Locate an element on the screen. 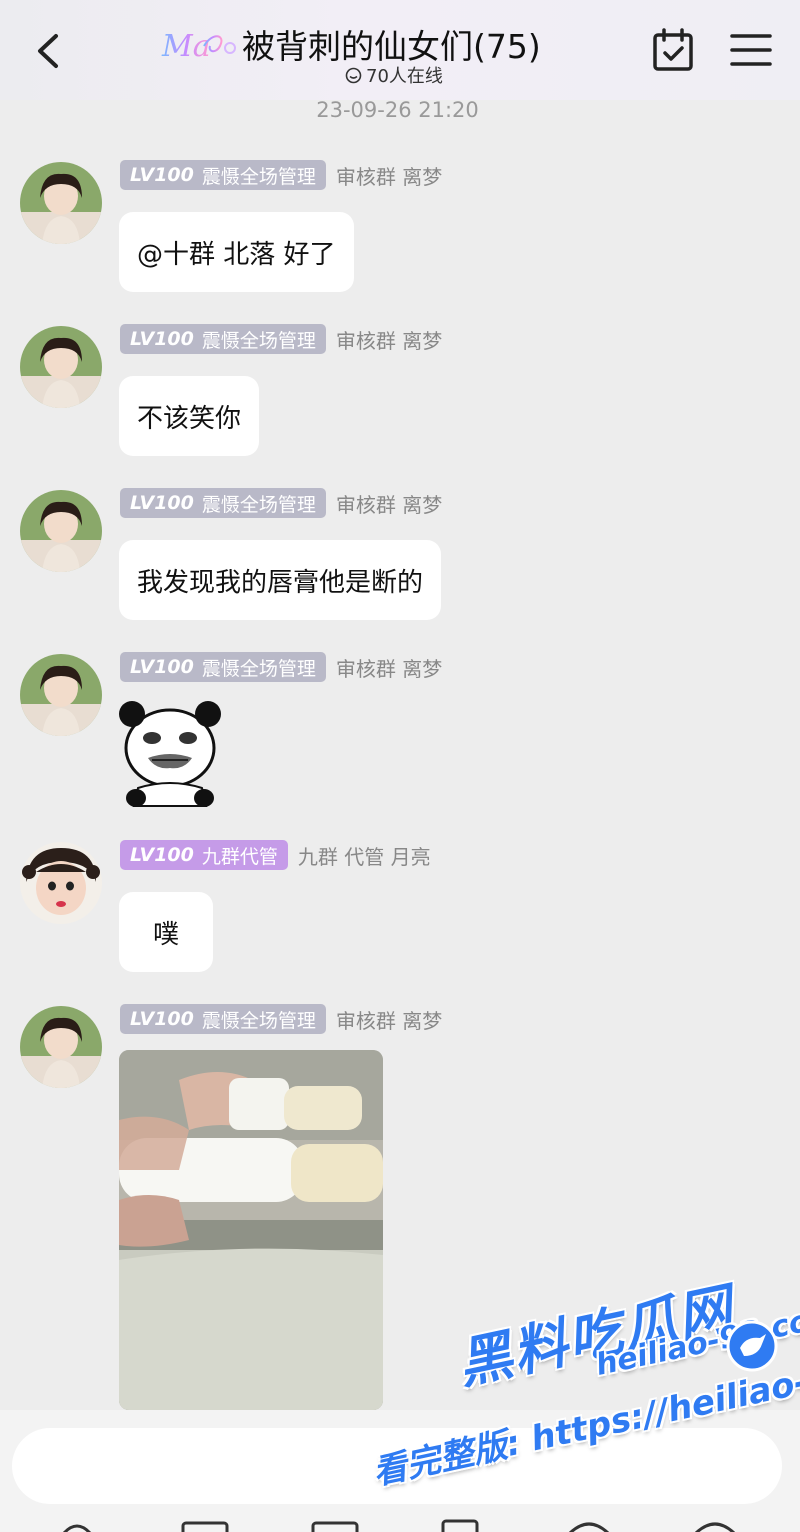 The image size is (800, 1532). message-bubble: 噗 is located at coordinates (166, 932).